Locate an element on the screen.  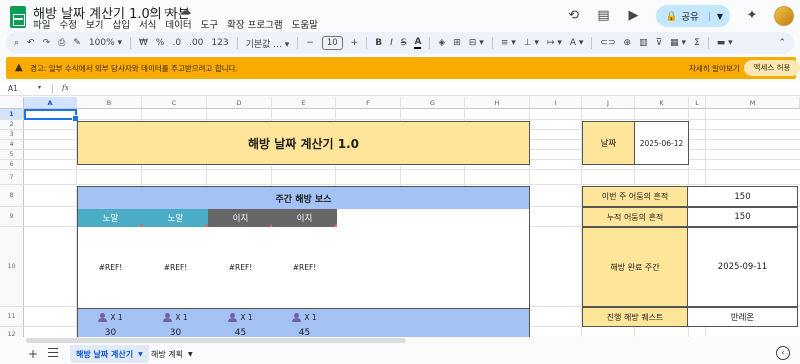
row-header-8: 8 is located at coordinates (12, 196).